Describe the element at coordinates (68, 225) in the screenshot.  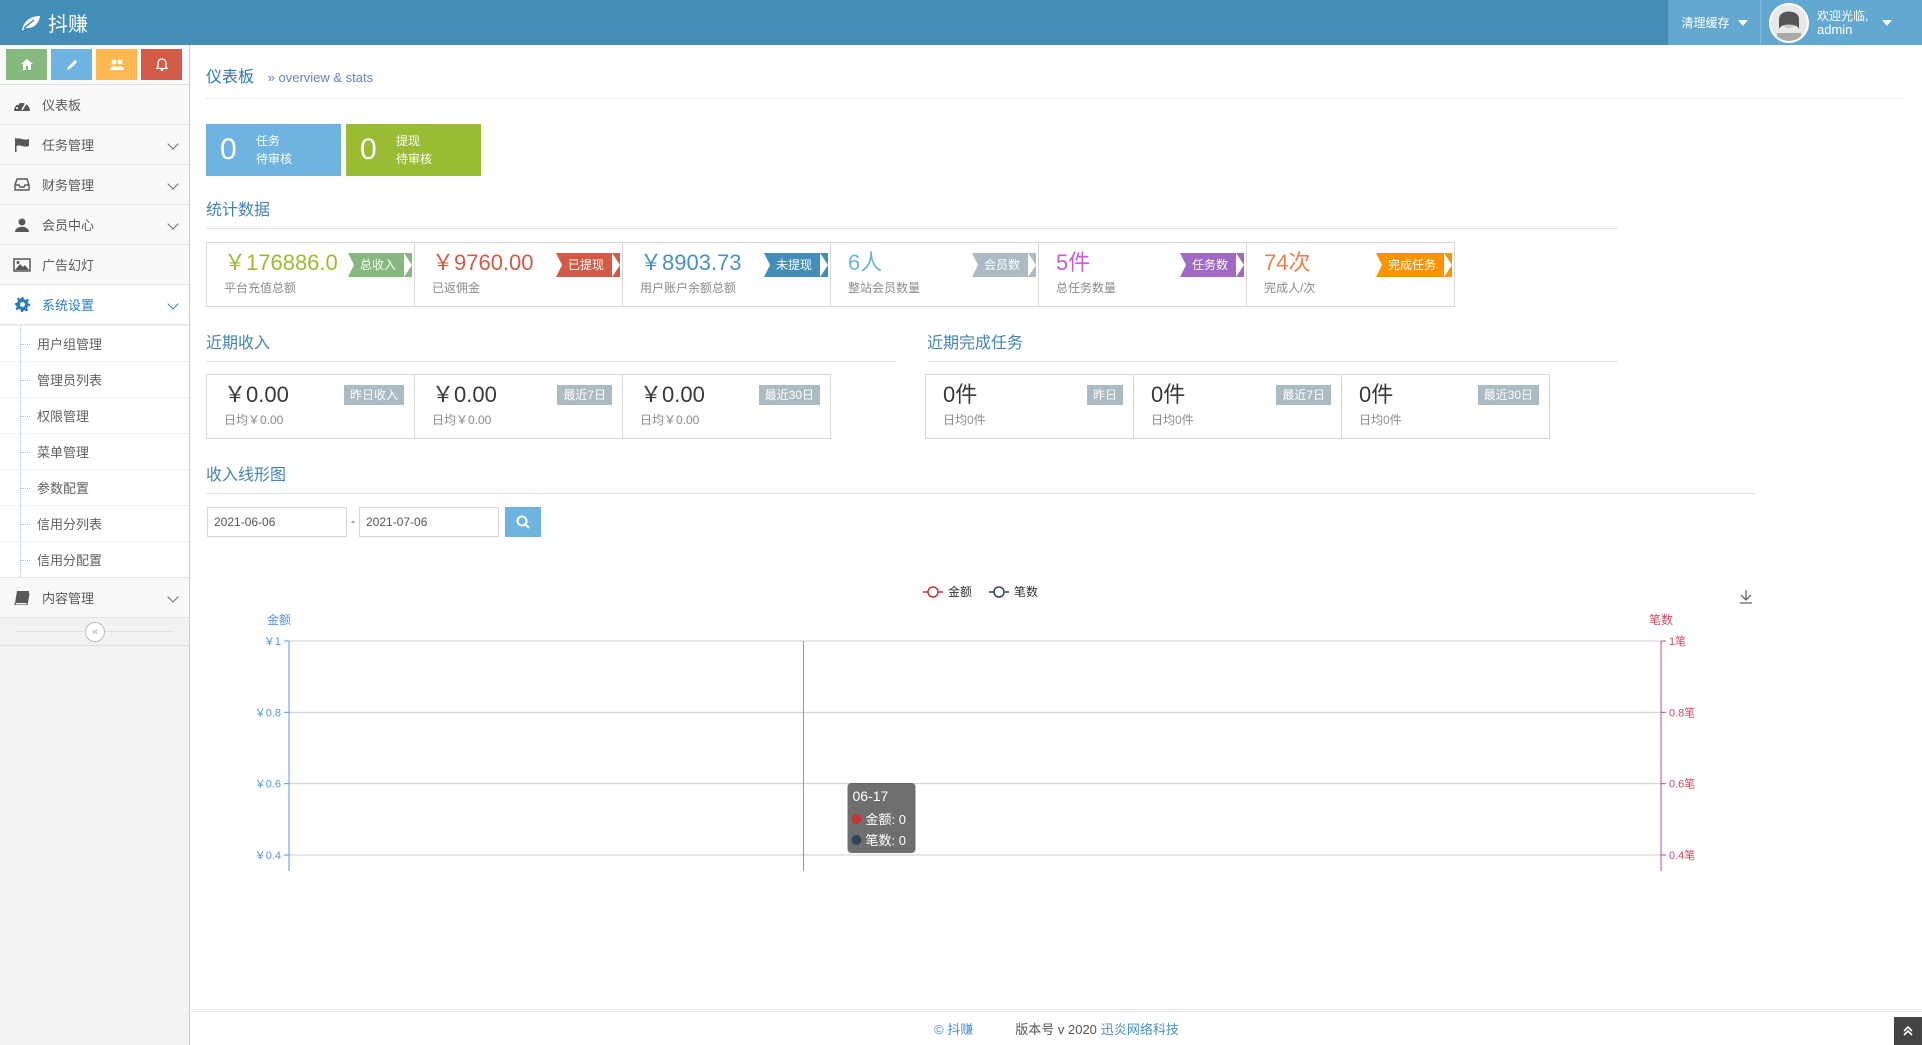
I see `sidebar-item-label: 会员中心` at that location.